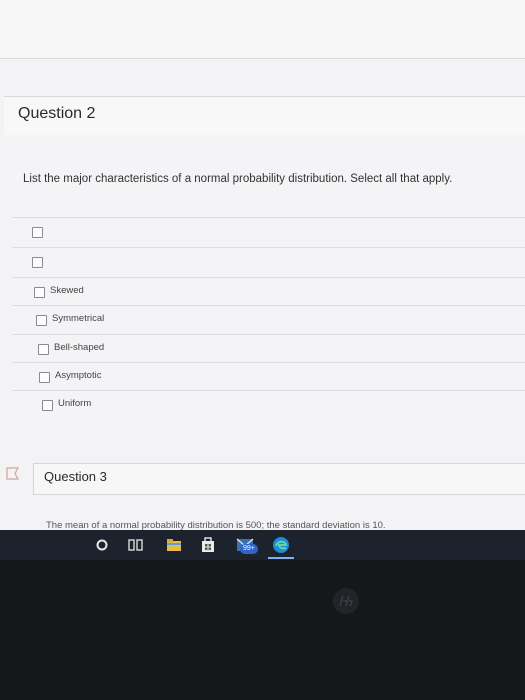 This screenshot has height=700, width=525. What do you see at coordinates (41, 320) in the screenshot?
I see `checkbox-symmetrical` at bounding box center [41, 320].